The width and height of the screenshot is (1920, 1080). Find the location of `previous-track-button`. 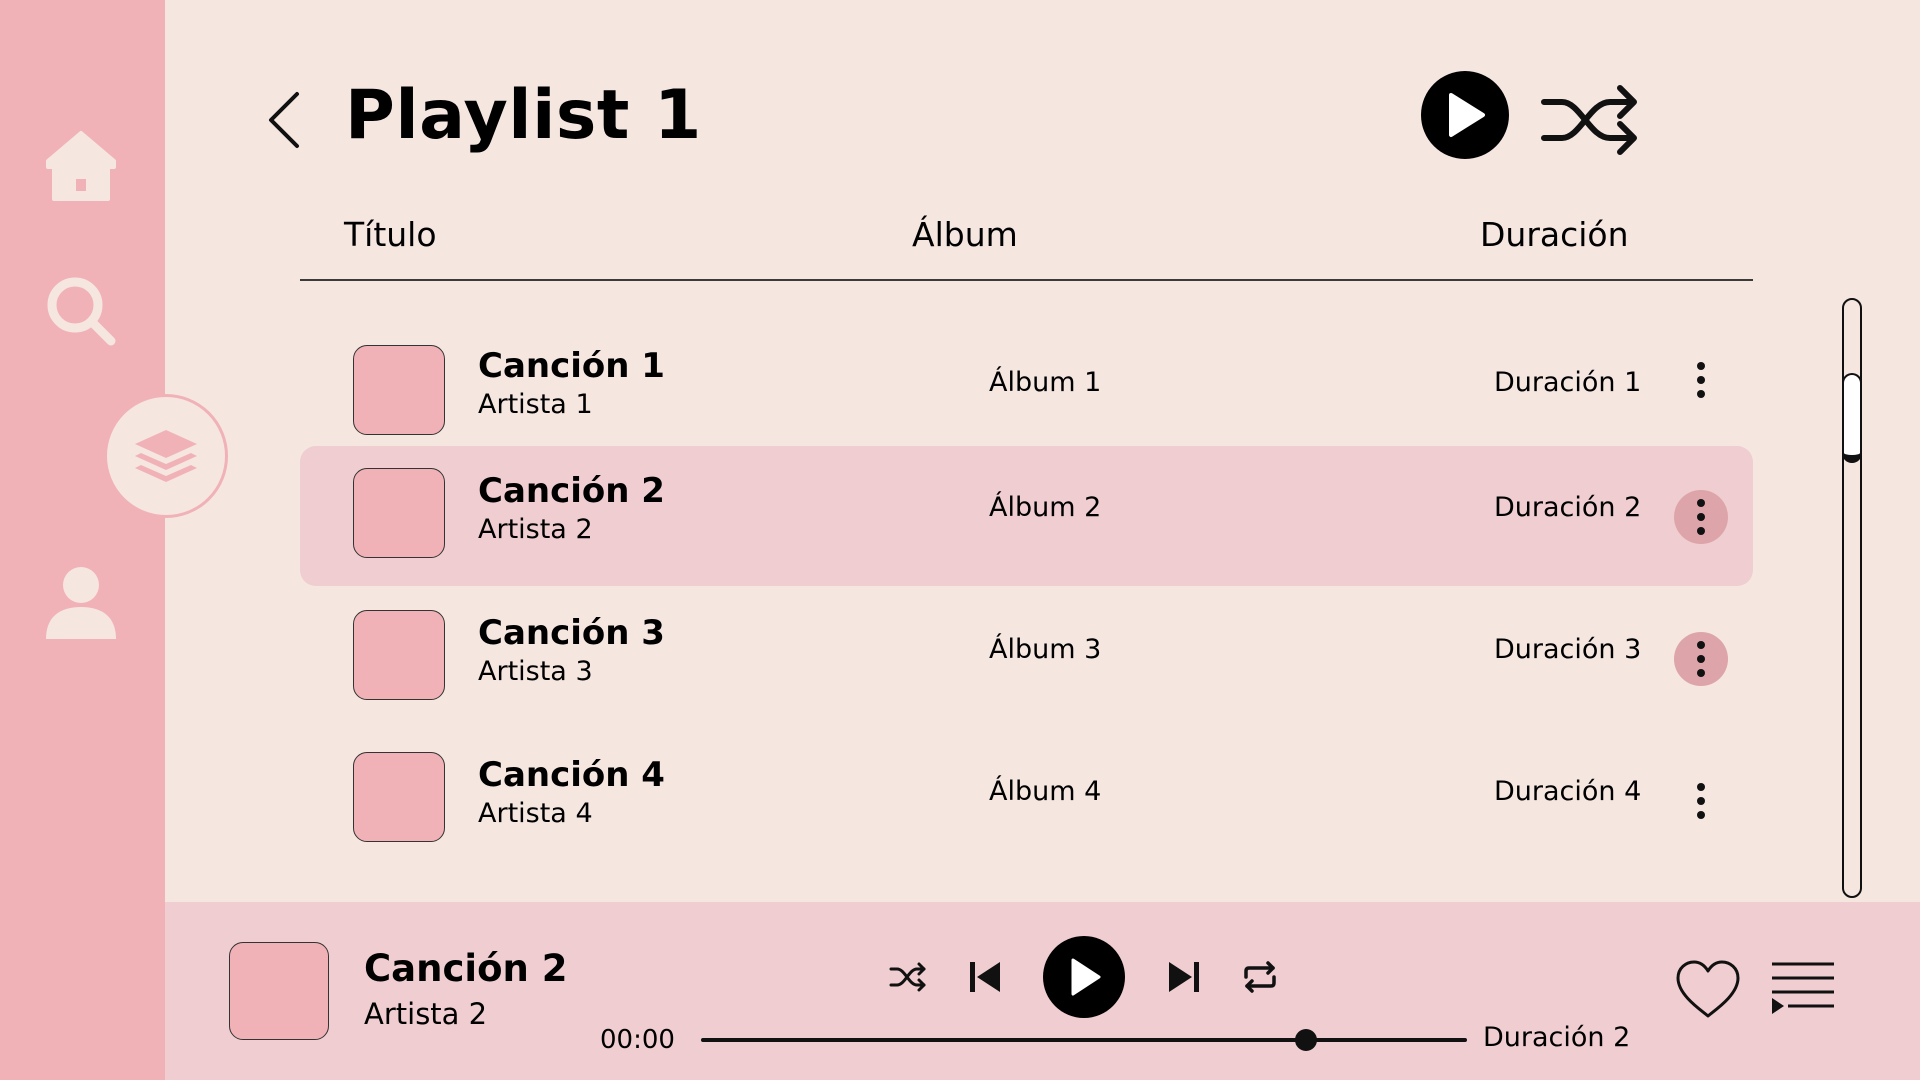

previous-track-button is located at coordinates (985, 977).